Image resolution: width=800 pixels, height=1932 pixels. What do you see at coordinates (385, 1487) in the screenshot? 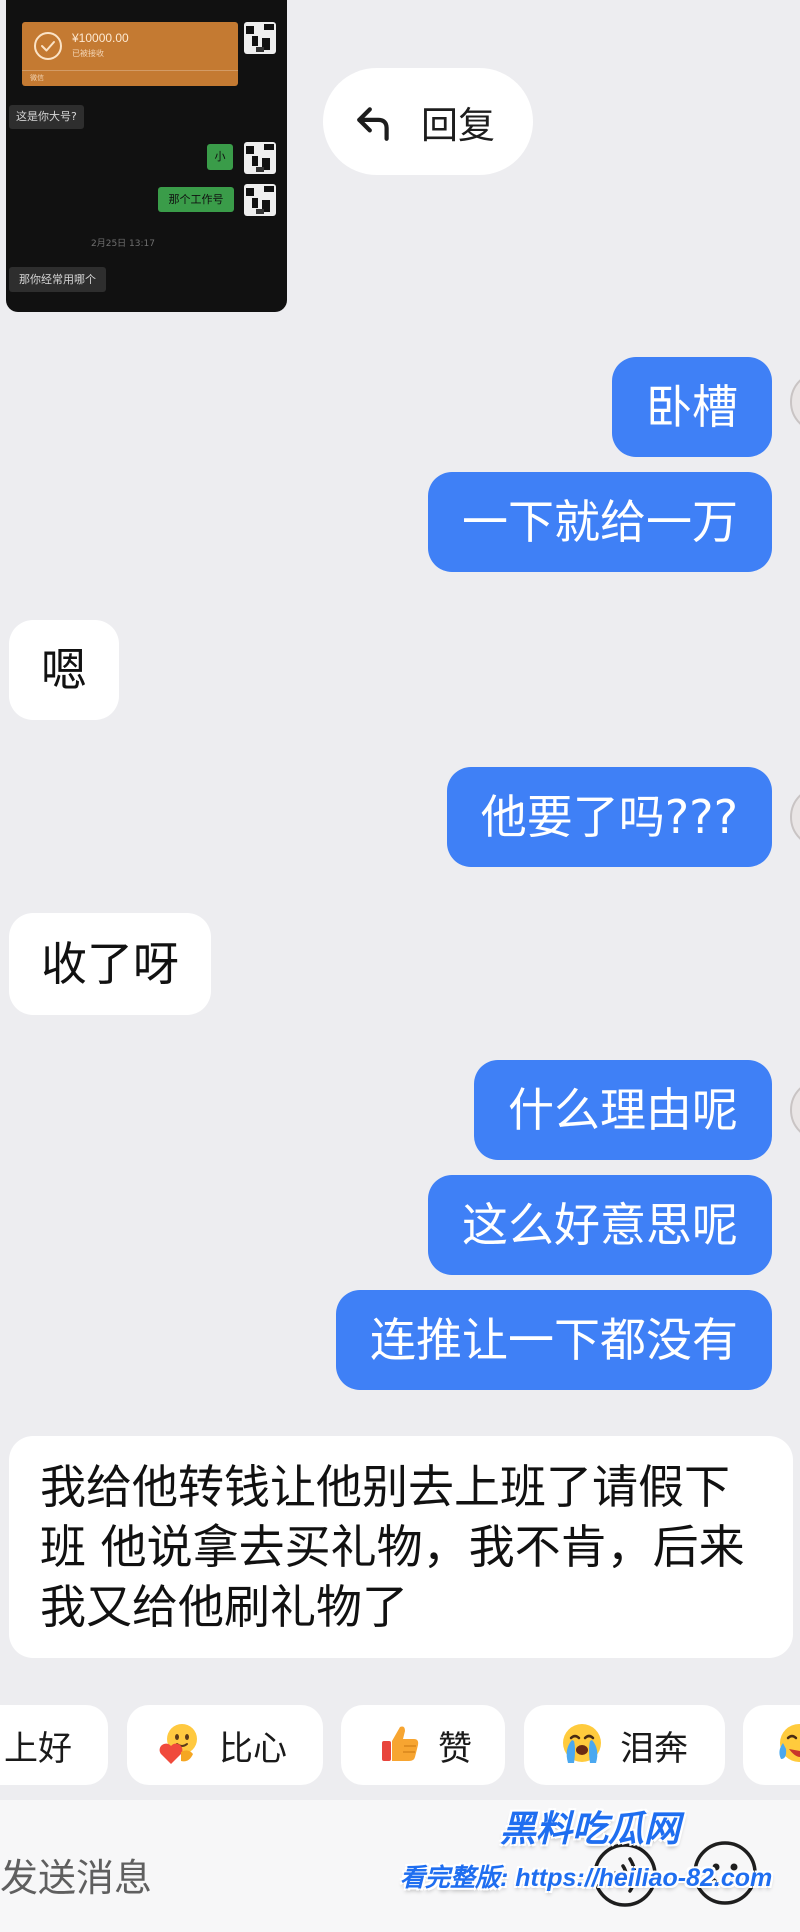
I see `message-line: 我给他转钱让他别去上班了请假下` at bounding box center [385, 1487].